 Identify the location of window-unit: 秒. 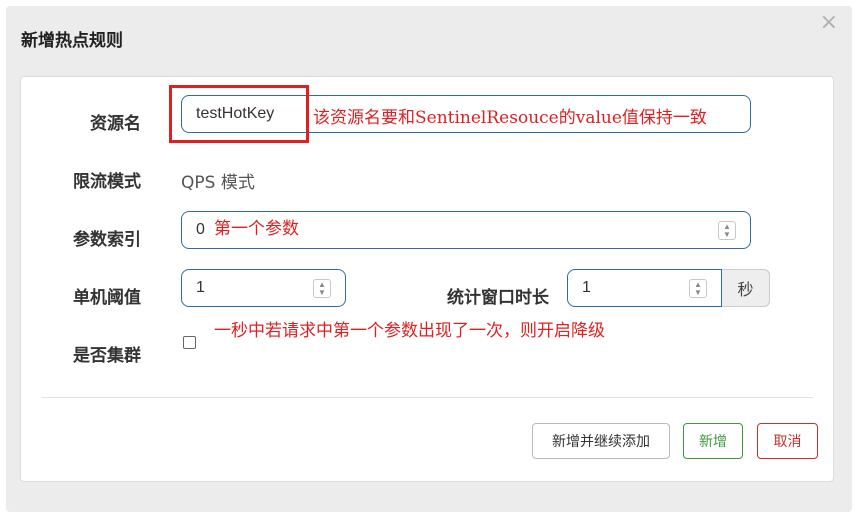
(746, 288).